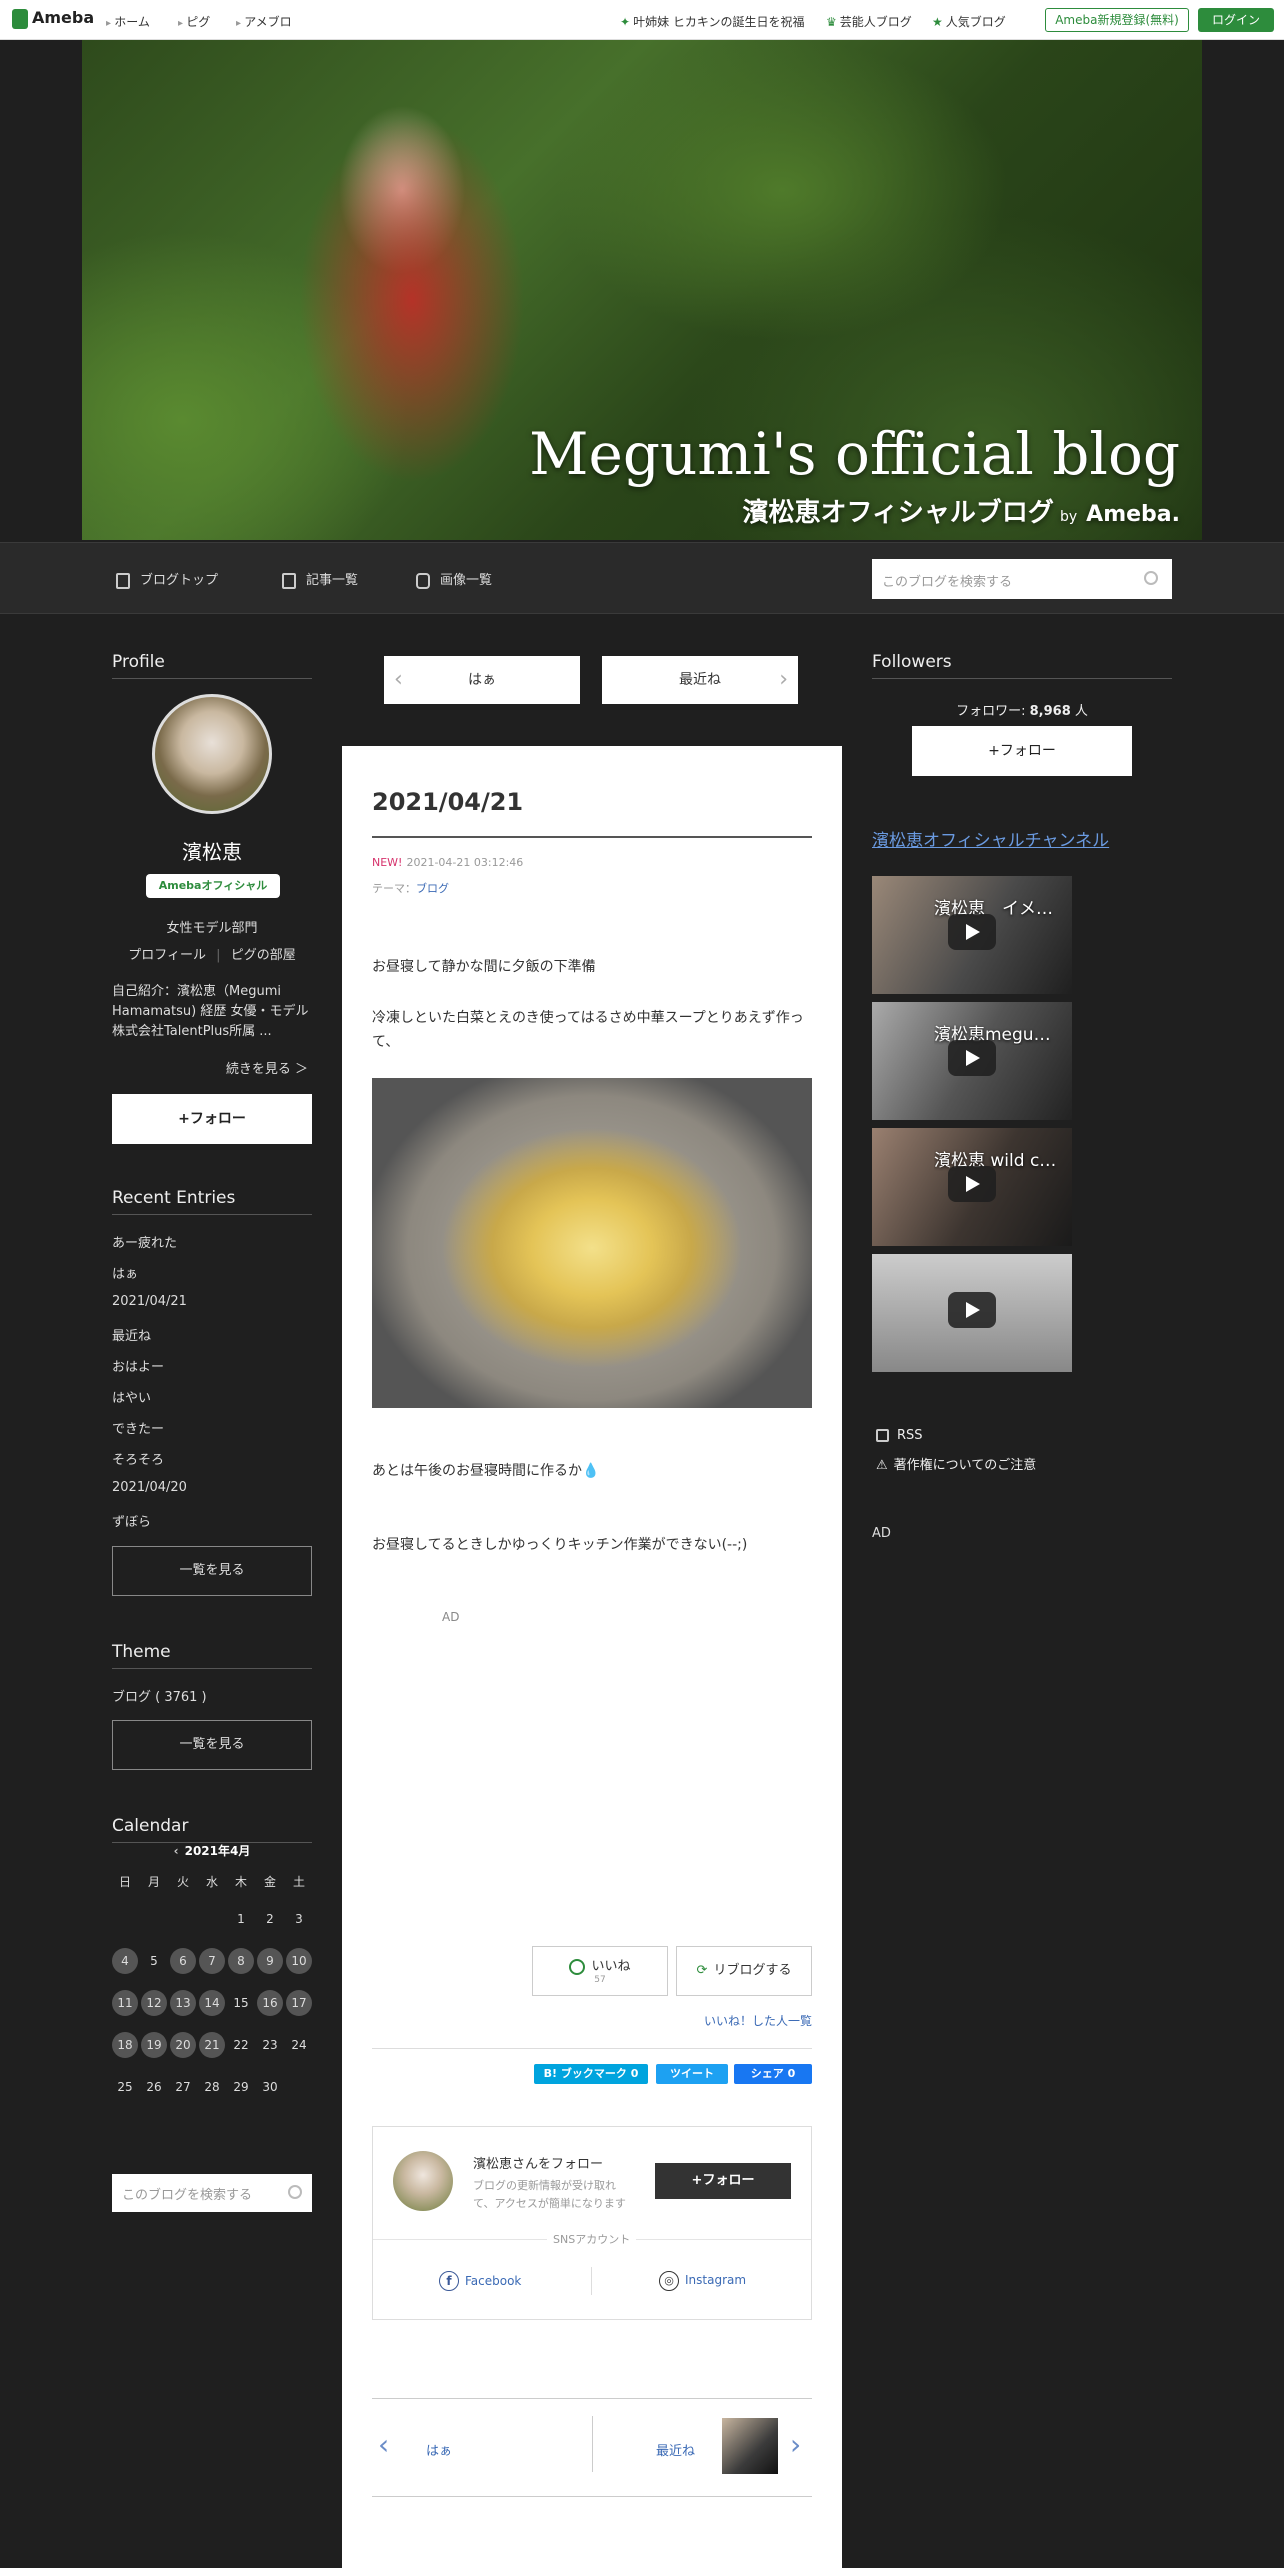 The height and width of the screenshot is (2568, 1284). What do you see at coordinates (183, 1961) in the screenshot?
I see `calendar-day: 6` at bounding box center [183, 1961].